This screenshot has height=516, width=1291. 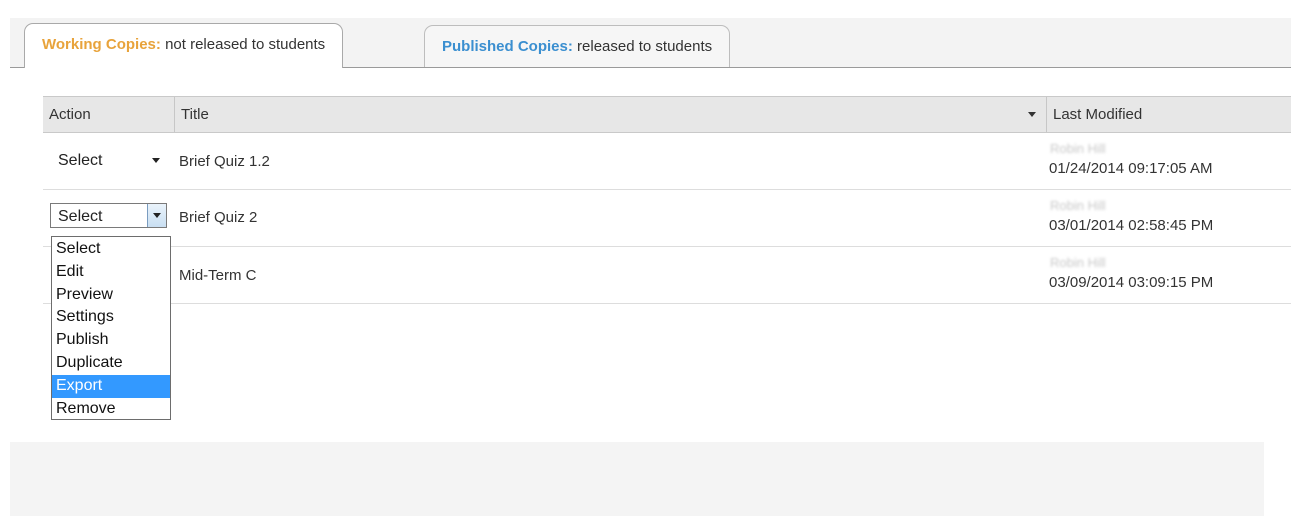 I want to click on sort-down-icon, so click(x=1032, y=114).